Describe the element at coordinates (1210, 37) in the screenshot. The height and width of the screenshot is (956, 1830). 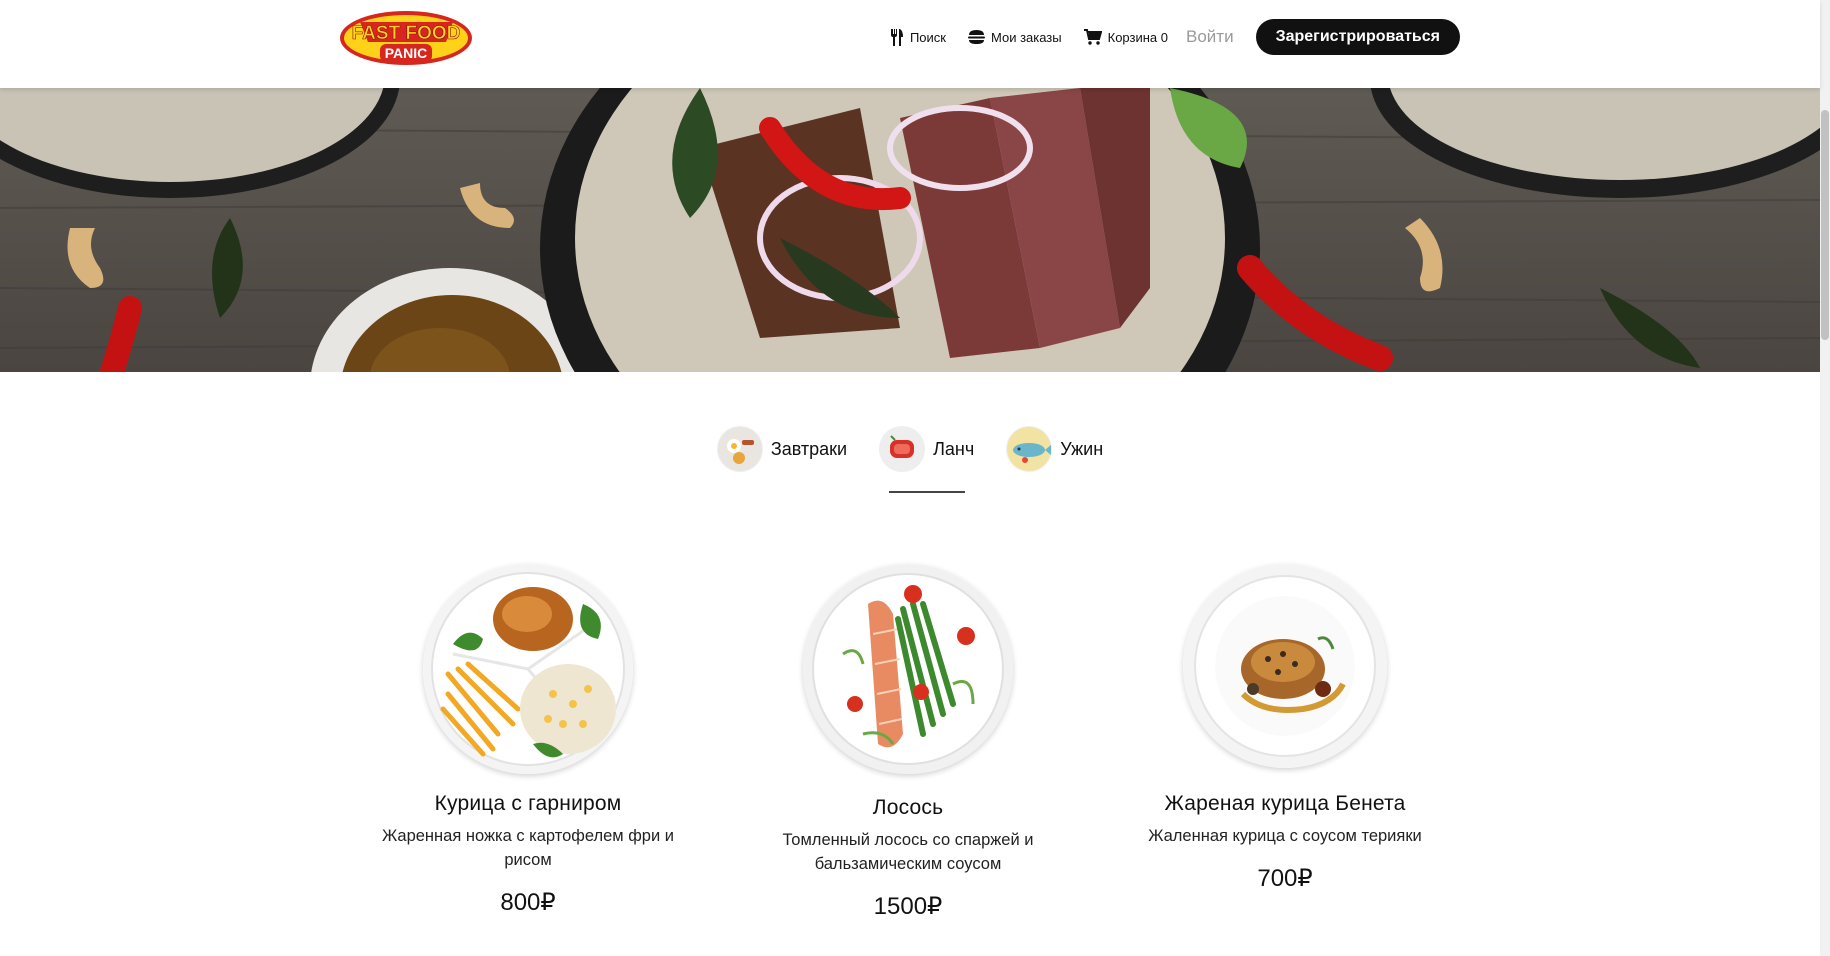
I see `login-link: Войти` at that location.